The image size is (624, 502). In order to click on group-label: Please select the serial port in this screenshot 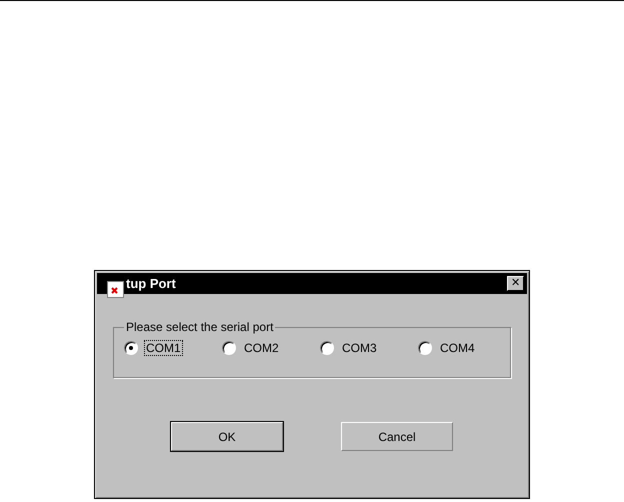, I will do `click(199, 327)`.